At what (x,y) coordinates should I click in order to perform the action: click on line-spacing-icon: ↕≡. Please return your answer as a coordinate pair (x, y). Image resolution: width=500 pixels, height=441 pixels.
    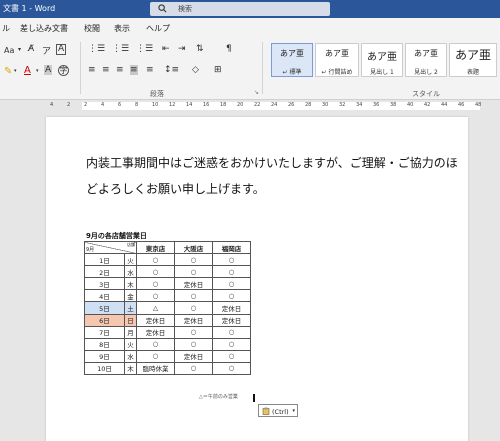
    Looking at the image, I should click on (171, 70).